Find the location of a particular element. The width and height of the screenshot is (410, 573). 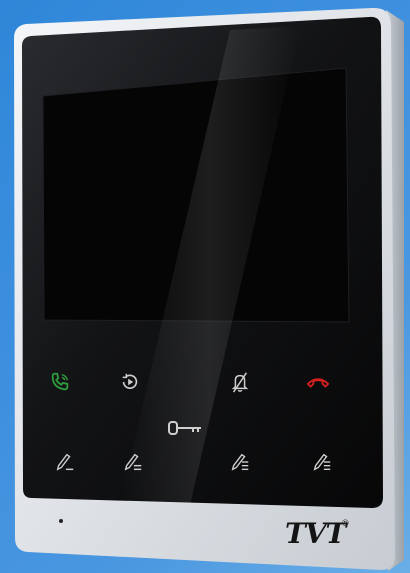

unlock-button is located at coordinates (185, 428).